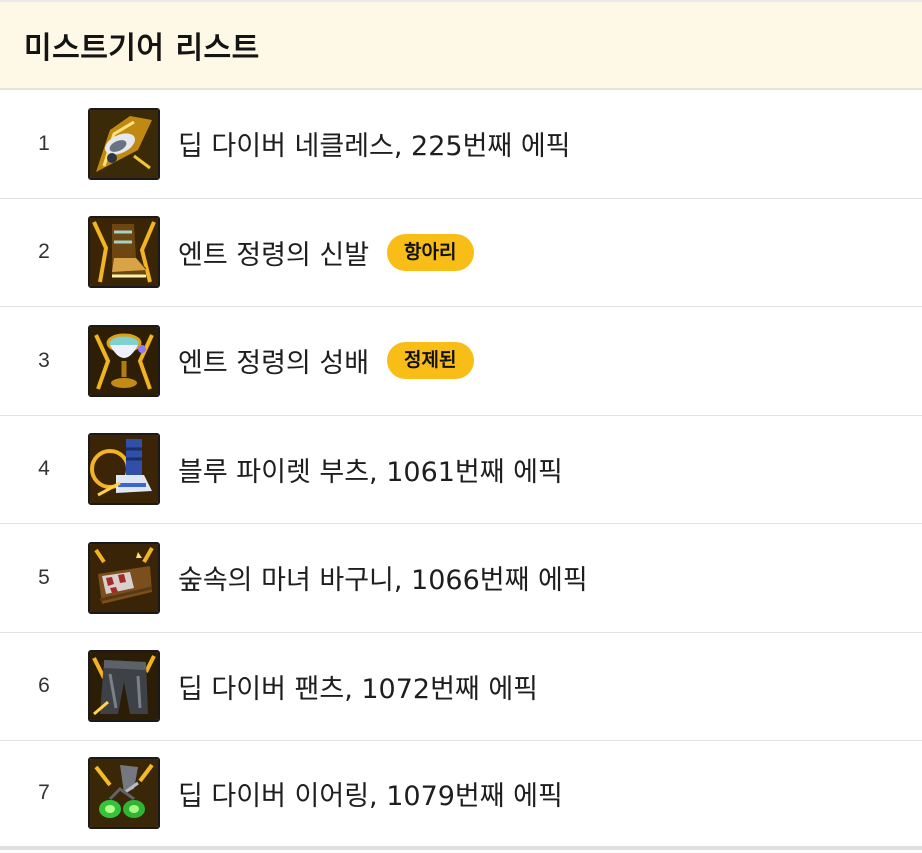 This screenshot has width=922, height=853. I want to click on item-rank: 7, so click(44, 793).